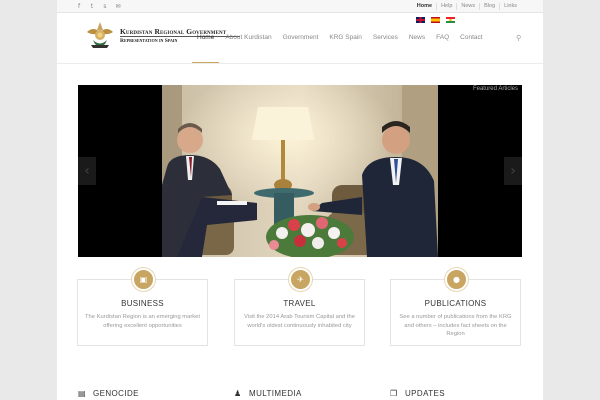 Image resolution: width=600 pixels, height=400 pixels. Describe the element at coordinates (518, 38) in the screenshot. I see `search-icon: ⚲` at that location.